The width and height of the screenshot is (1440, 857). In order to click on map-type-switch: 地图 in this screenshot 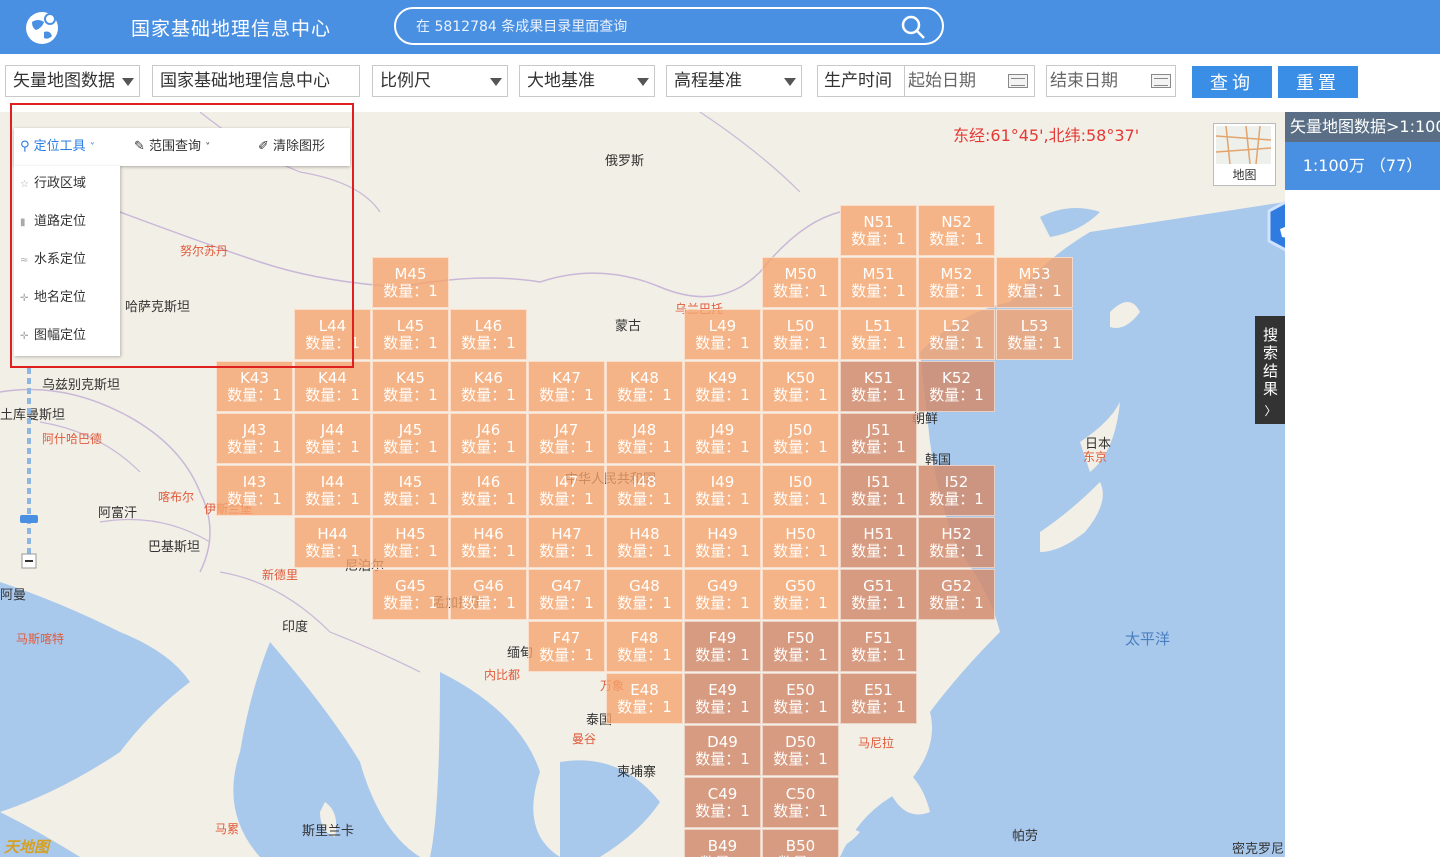, I will do `click(1244, 154)`.